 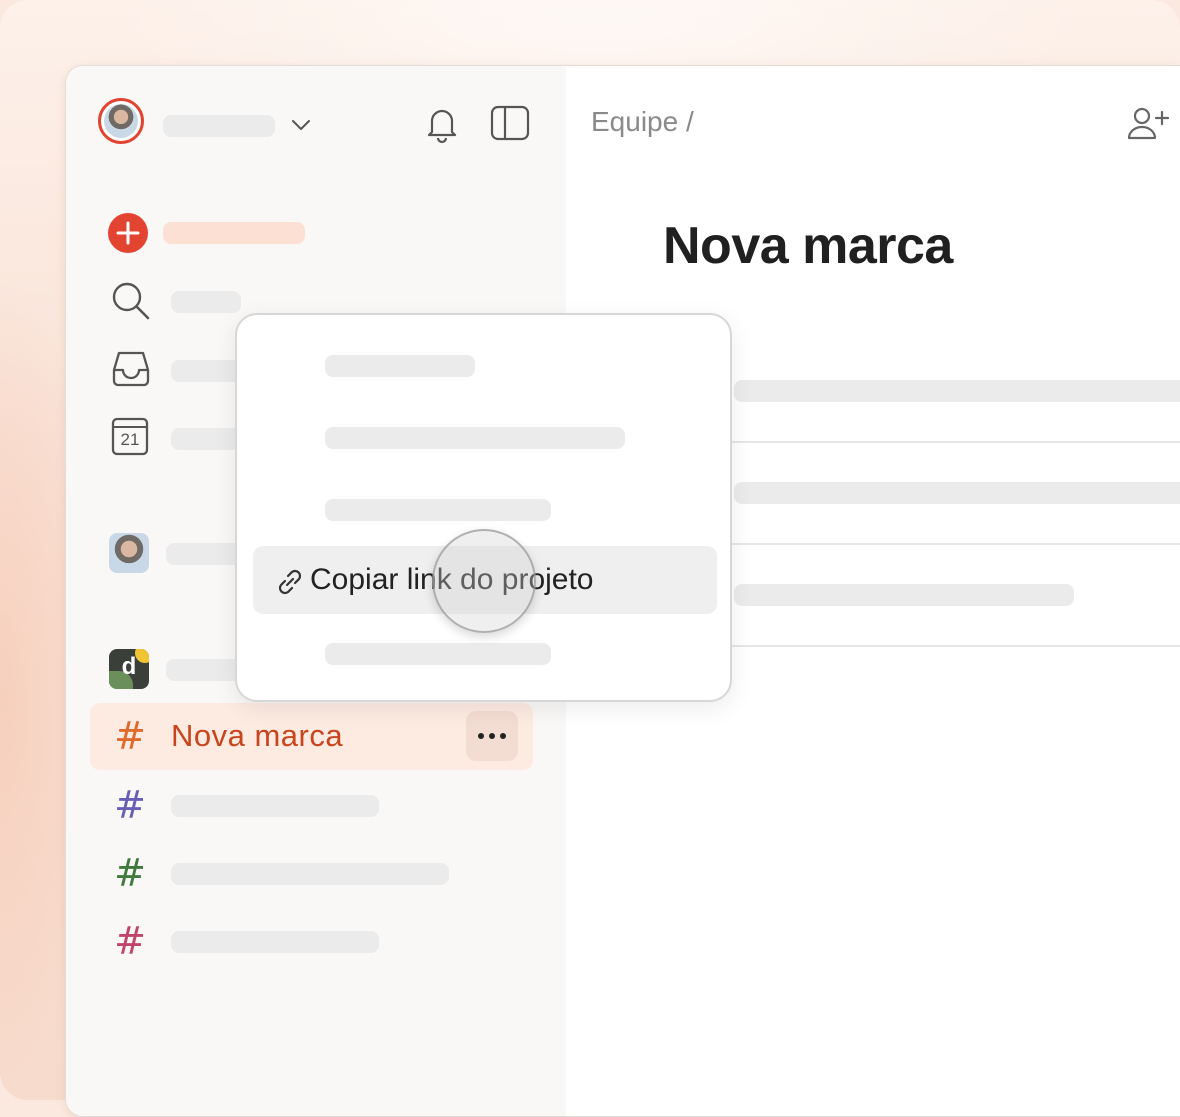 I want to click on add-task-icon, so click(x=128, y=233).